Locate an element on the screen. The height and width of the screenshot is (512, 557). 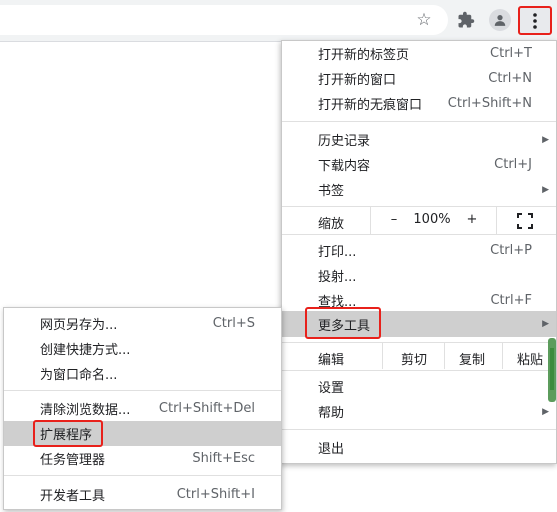
menu-item-exit: 退出 is located at coordinates (419, 447).